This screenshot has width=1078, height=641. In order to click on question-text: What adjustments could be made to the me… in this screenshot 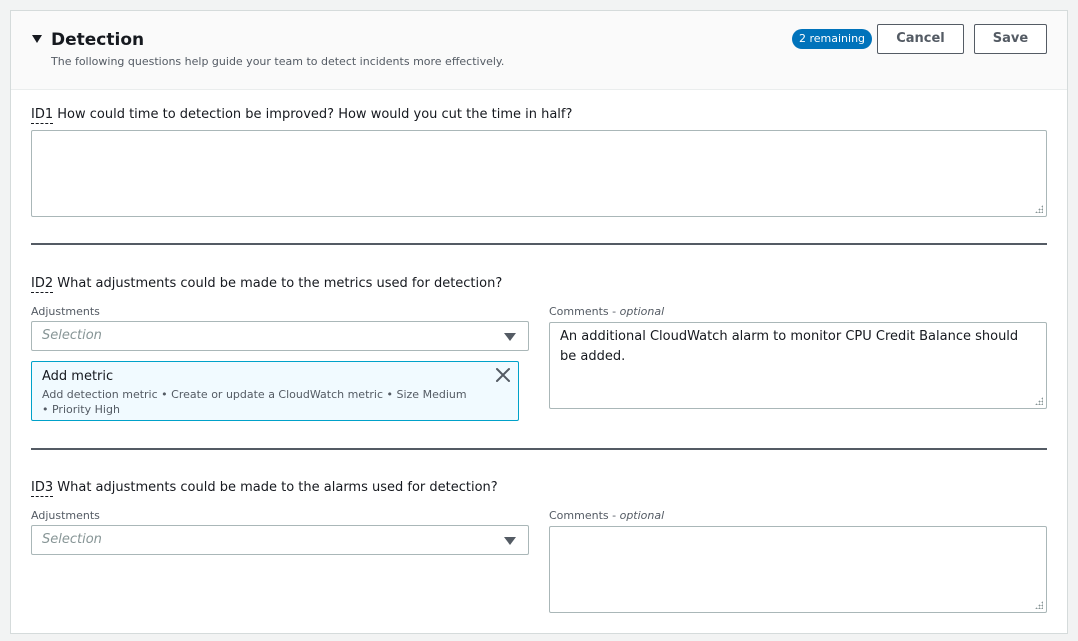, I will do `click(278, 283)`.